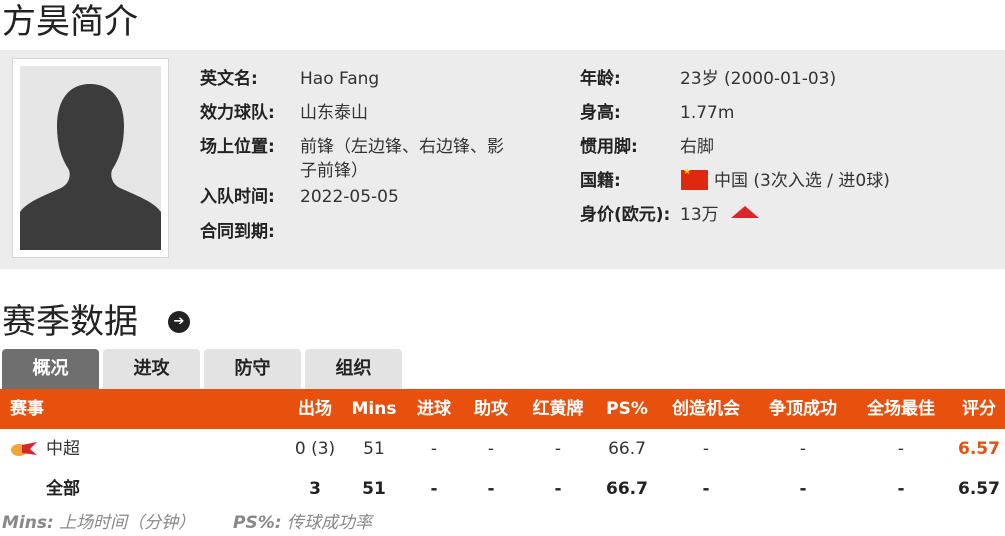 The width and height of the screenshot is (1005, 536). Describe the element at coordinates (24, 449) in the screenshot. I see `league-logo-icon` at that location.